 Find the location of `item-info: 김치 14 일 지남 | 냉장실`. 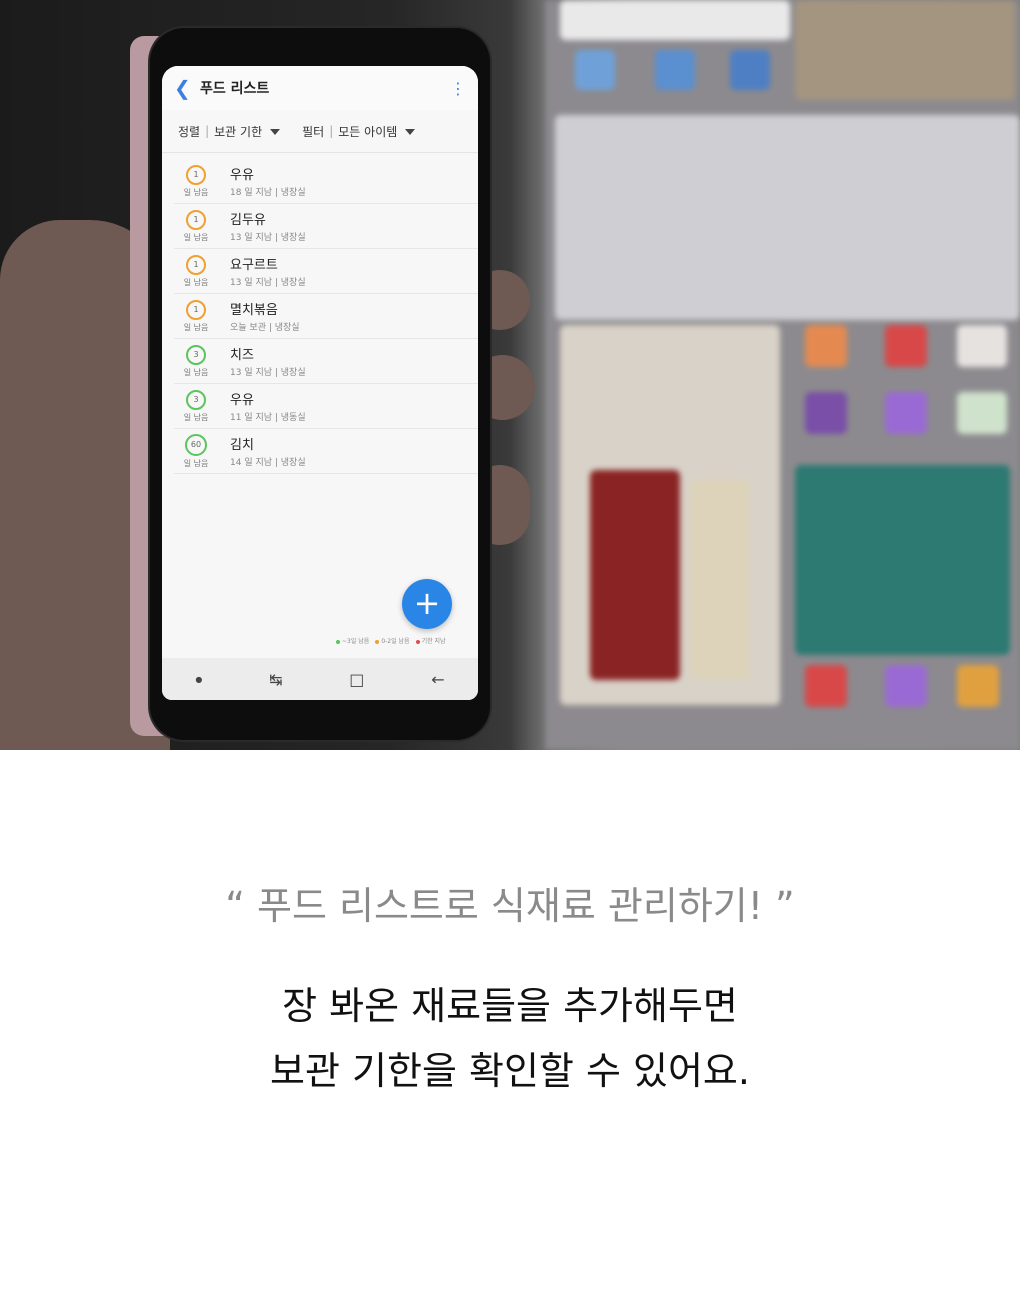

item-info: 김치 14 일 지남 | 냉장실 is located at coordinates (268, 451).